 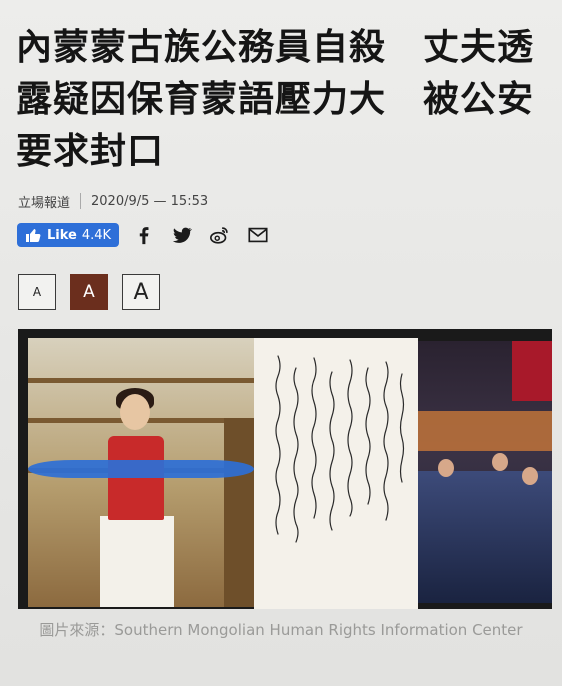 What do you see at coordinates (89, 292) in the screenshot?
I see `font-size-medium-button: A` at bounding box center [89, 292].